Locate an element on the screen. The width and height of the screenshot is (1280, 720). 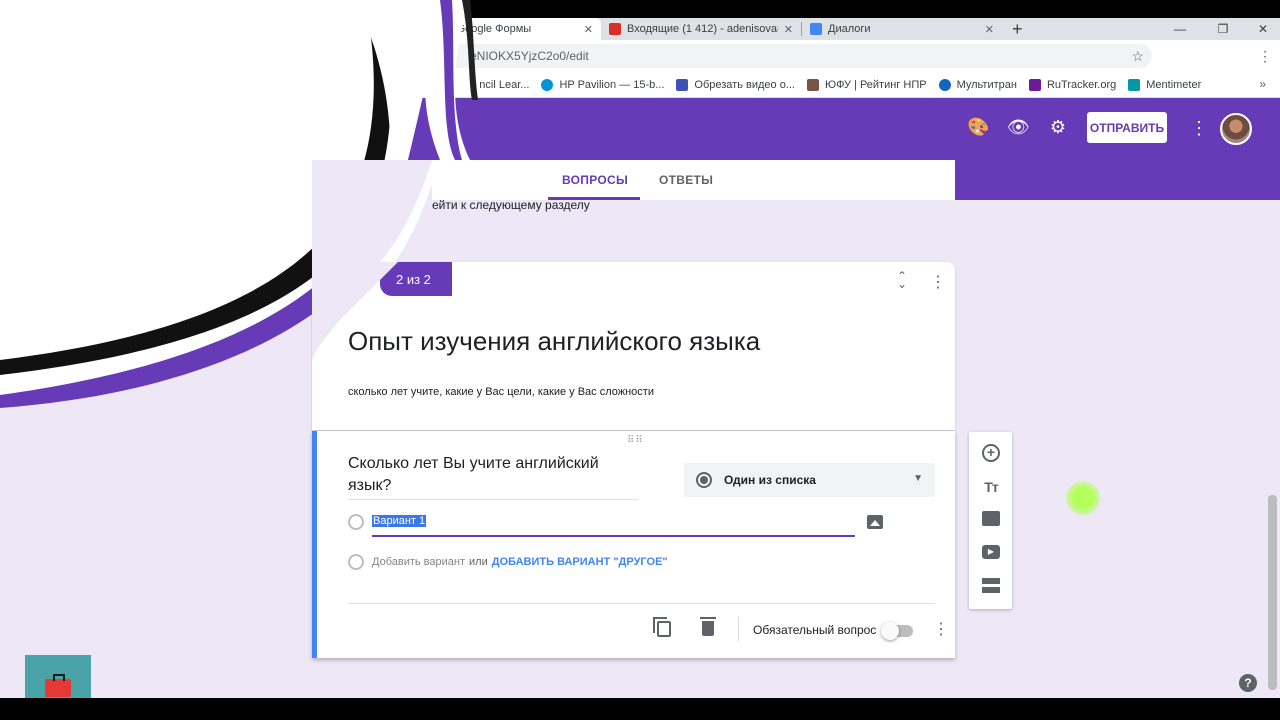
radio-button-icon is located at coordinates (704, 480).